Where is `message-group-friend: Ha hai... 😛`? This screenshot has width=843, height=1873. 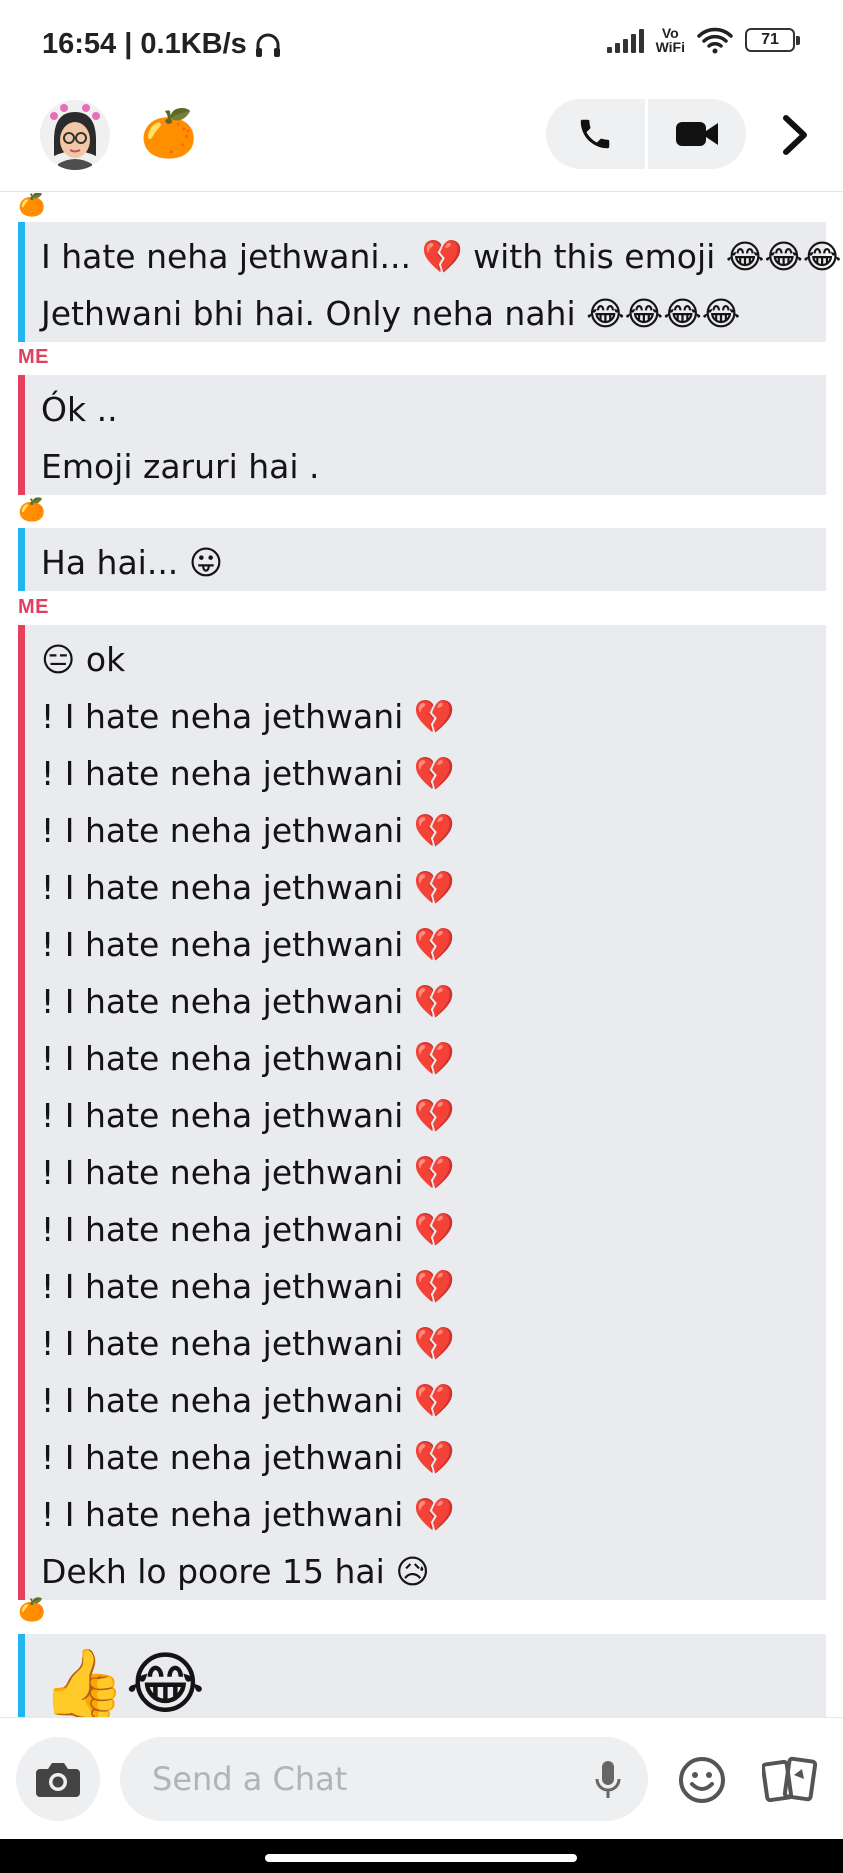 message-group-friend: Ha hai... 😛 is located at coordinates (422, 559).